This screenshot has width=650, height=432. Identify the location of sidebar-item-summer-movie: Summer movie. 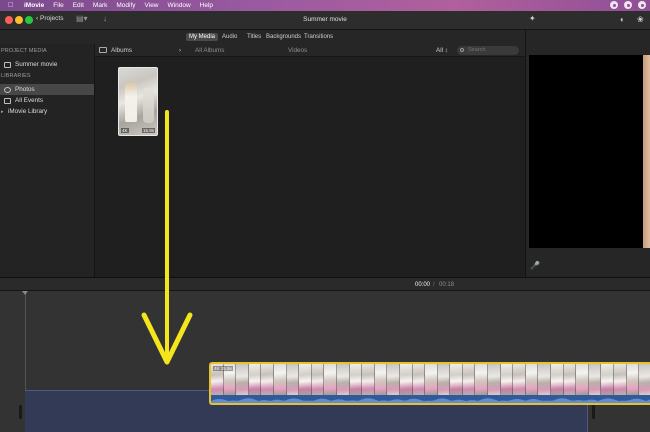
(47, 64).